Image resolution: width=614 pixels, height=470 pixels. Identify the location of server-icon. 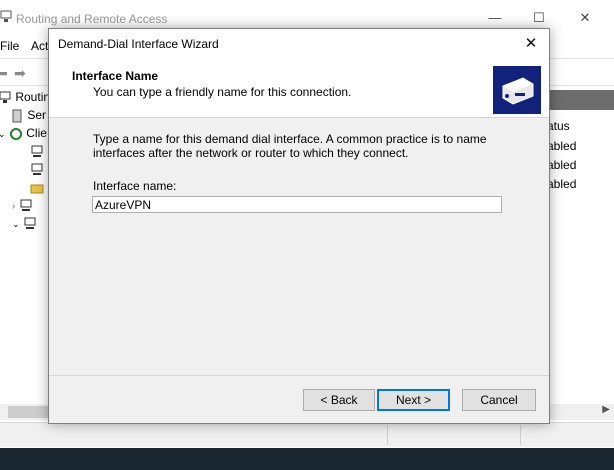
(17, 116).